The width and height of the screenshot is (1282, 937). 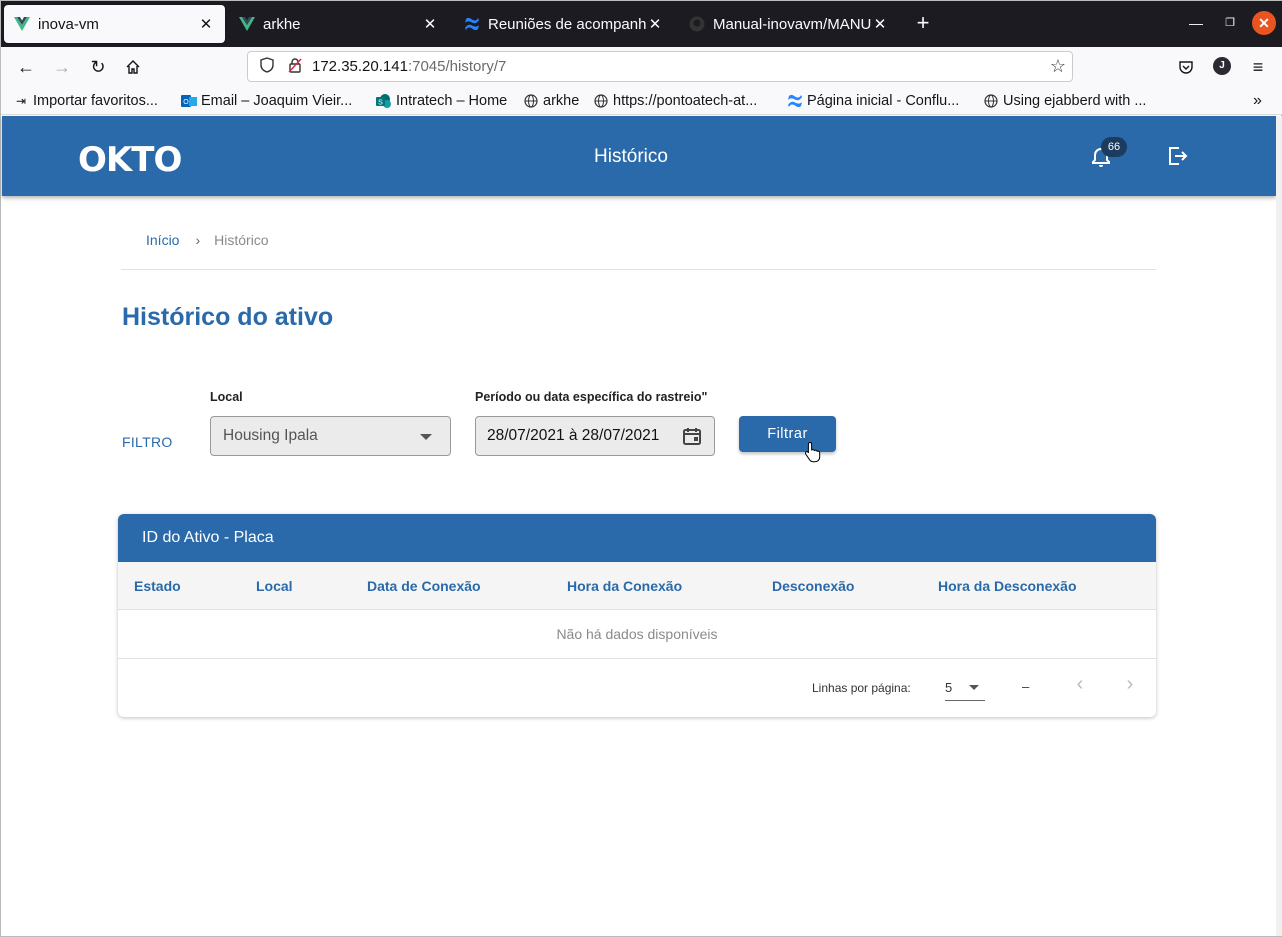 What do you see at coordinates (1230, 23) in the screenshot?
I see `restore-icon: ❐` at bounding box center [1230, 23].